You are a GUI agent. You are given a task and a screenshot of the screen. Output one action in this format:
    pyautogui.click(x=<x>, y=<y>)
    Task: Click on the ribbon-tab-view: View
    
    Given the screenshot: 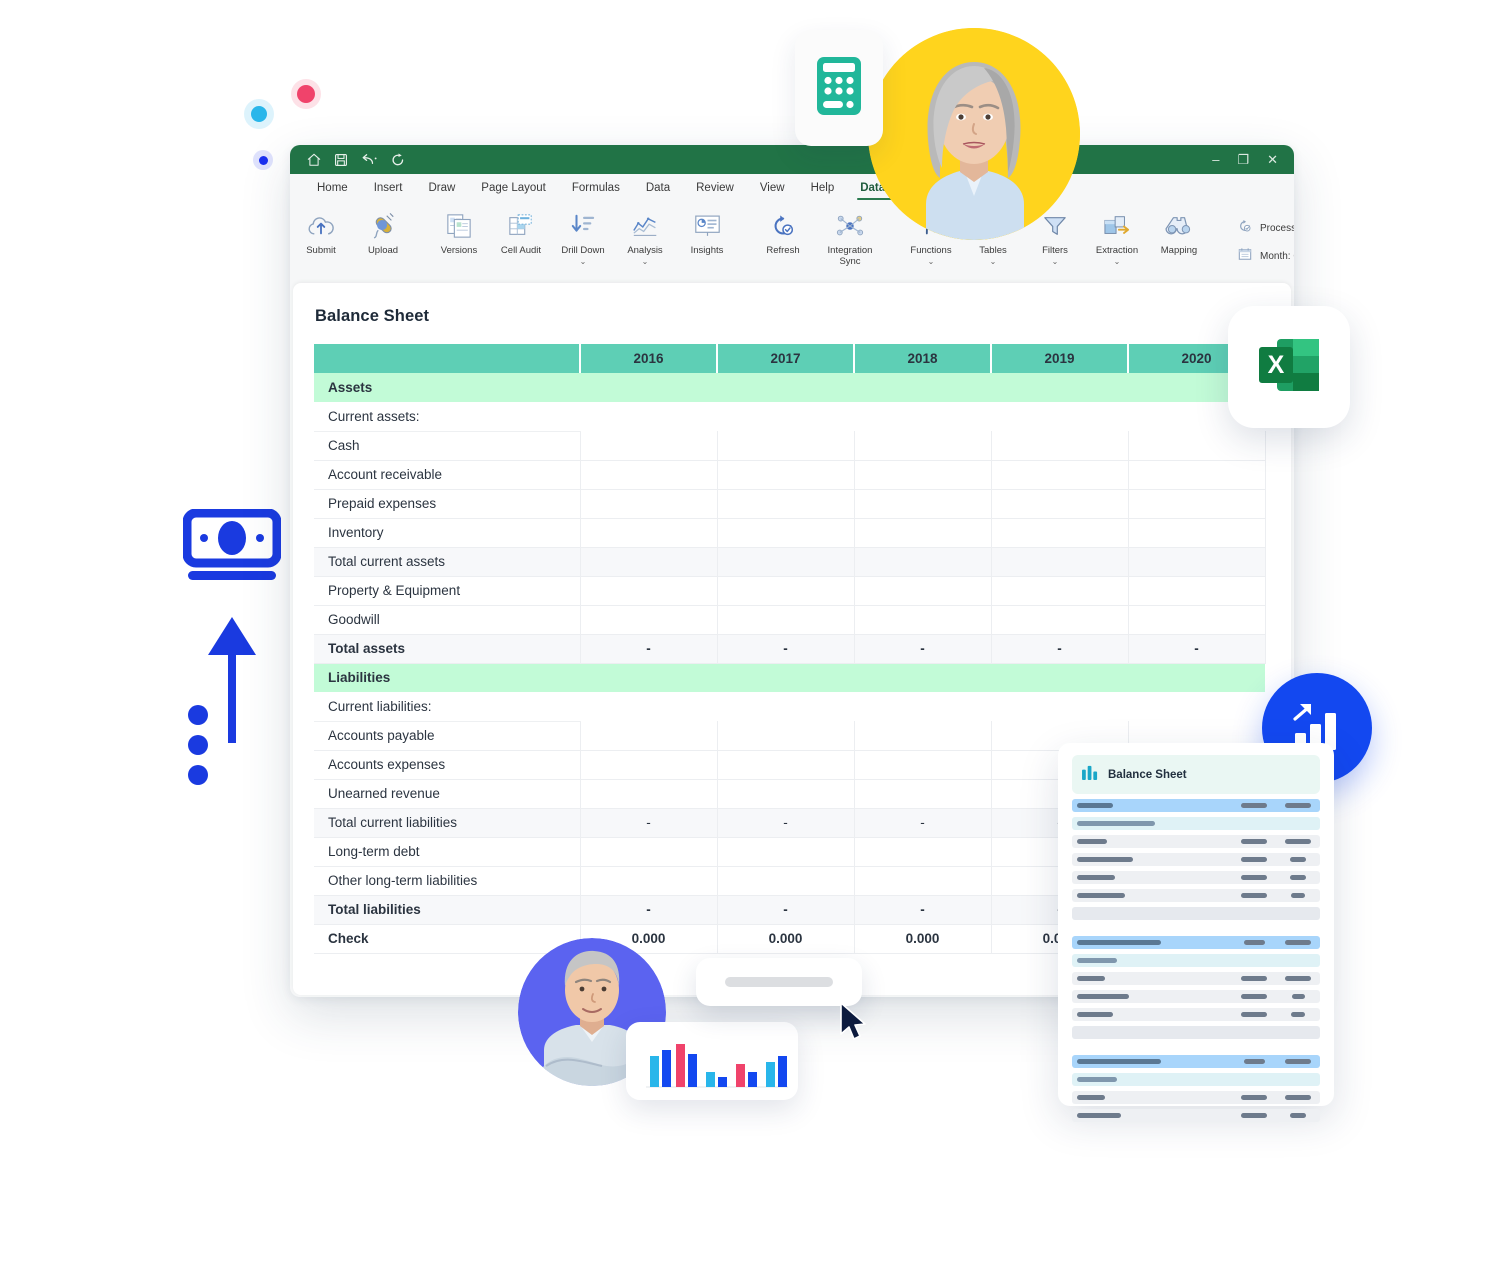 What is the action you would take?
    pyautogui.click(x=772, y=187)
    